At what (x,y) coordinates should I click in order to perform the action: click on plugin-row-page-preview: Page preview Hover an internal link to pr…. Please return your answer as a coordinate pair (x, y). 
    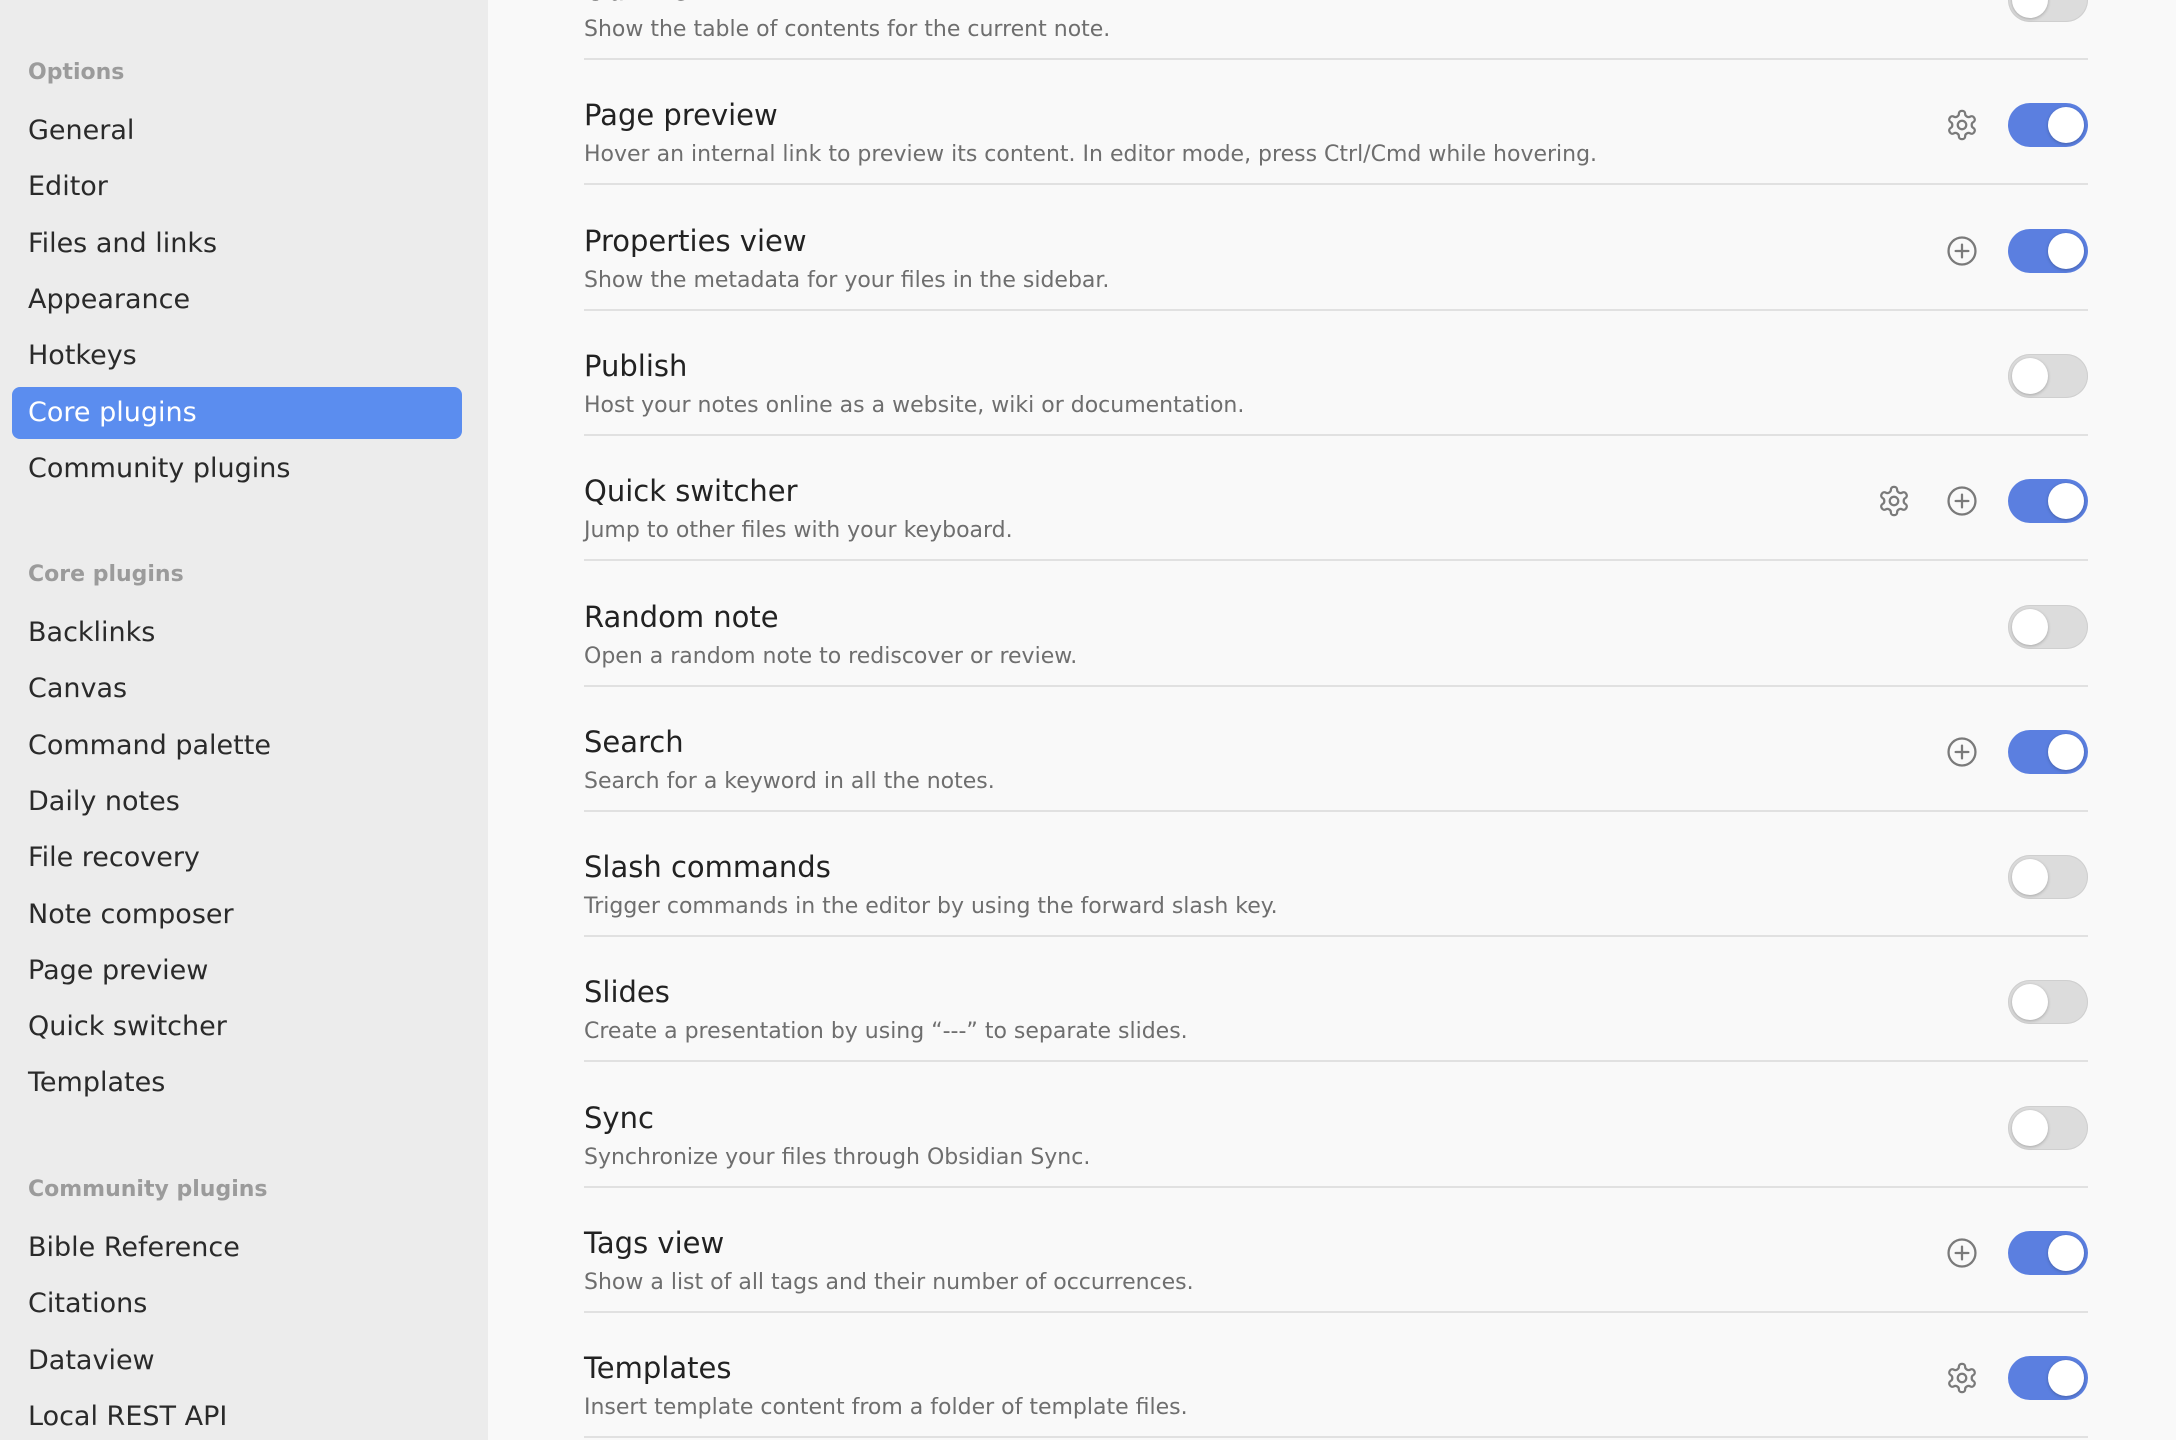
    Looking at the image, I should click on (1336, 123).